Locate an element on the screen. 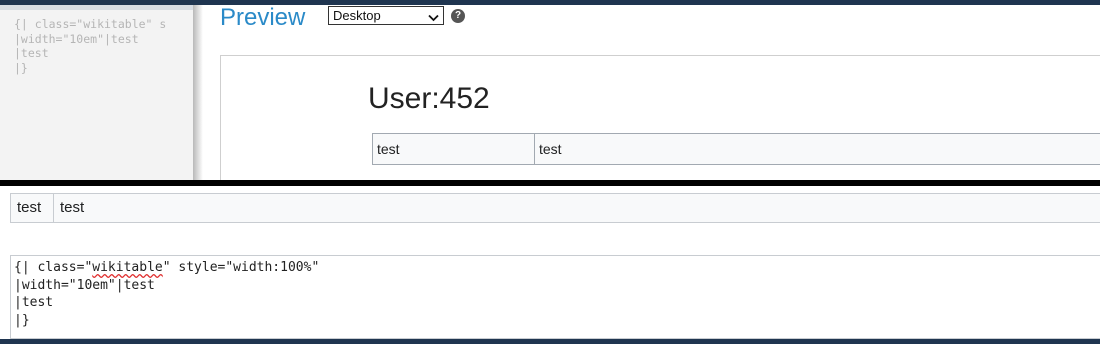  question-circle-icon: ? is located at coordinates (458, 16).